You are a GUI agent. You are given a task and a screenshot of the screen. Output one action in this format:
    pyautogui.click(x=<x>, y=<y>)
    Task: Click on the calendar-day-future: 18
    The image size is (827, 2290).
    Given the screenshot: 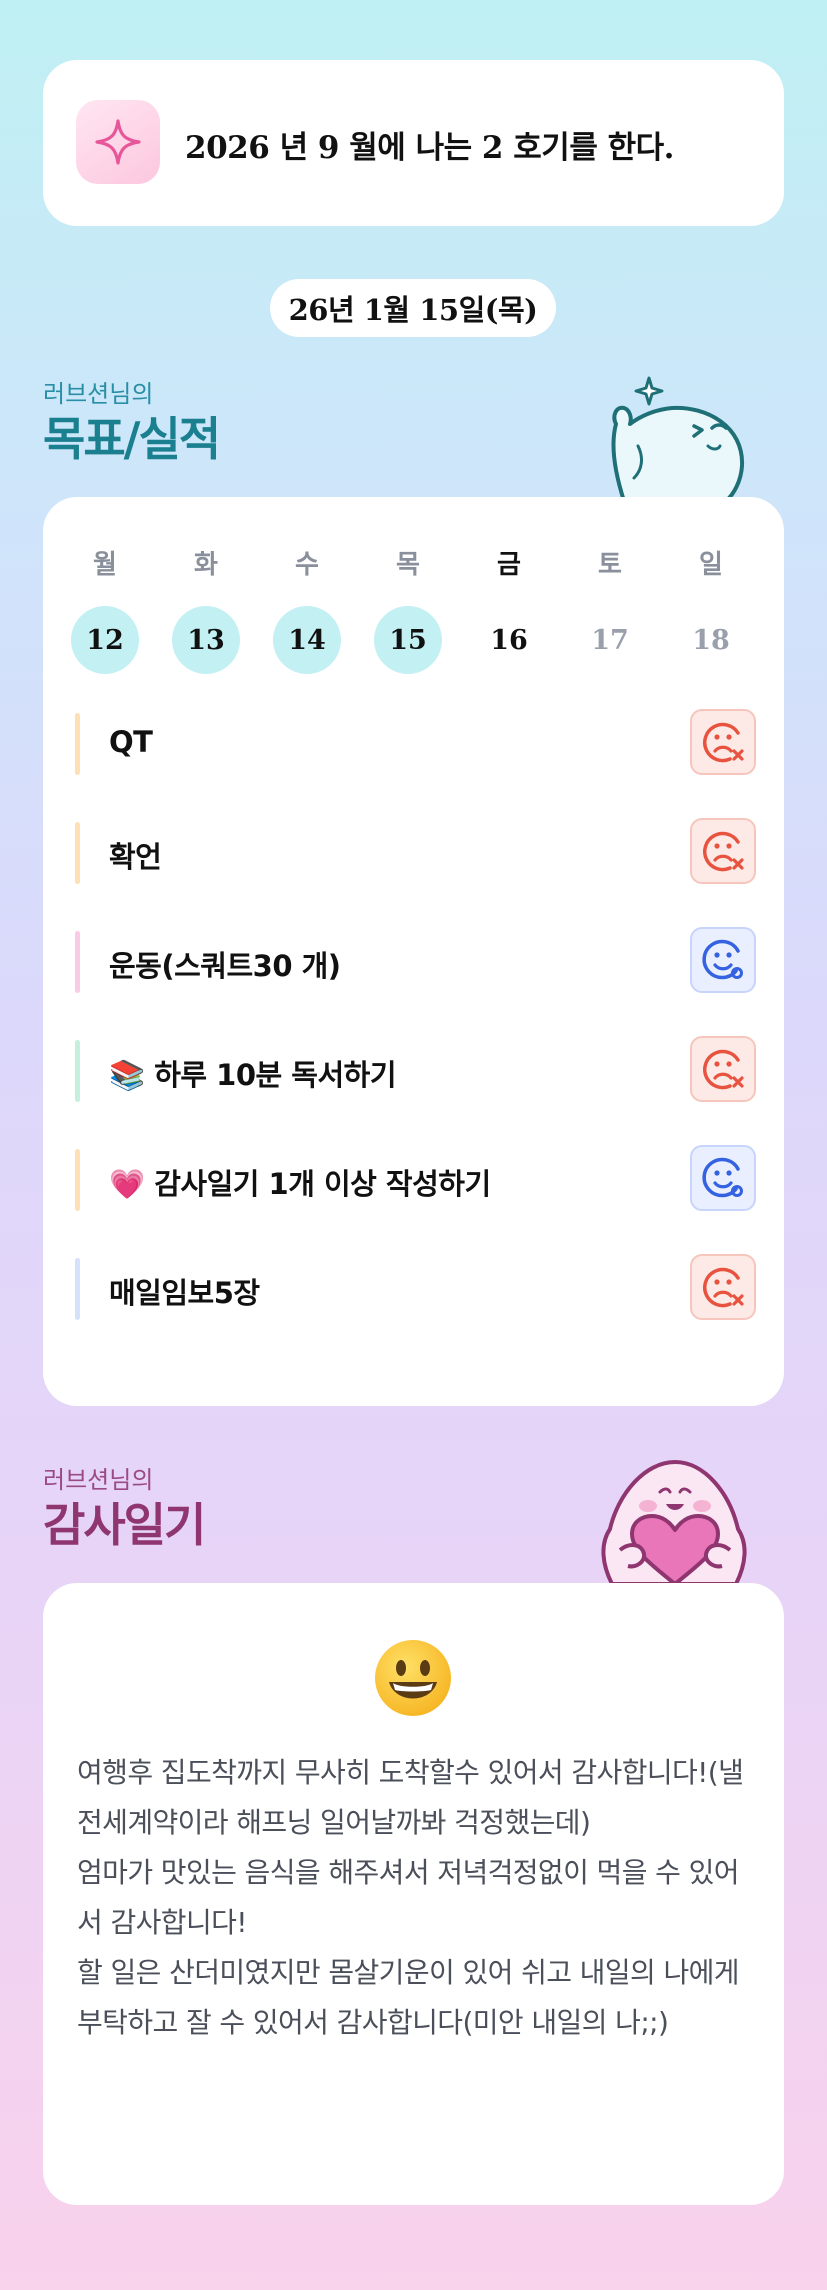 What is the action you would take?
    pyautogui.click(x=711, y=640)
    